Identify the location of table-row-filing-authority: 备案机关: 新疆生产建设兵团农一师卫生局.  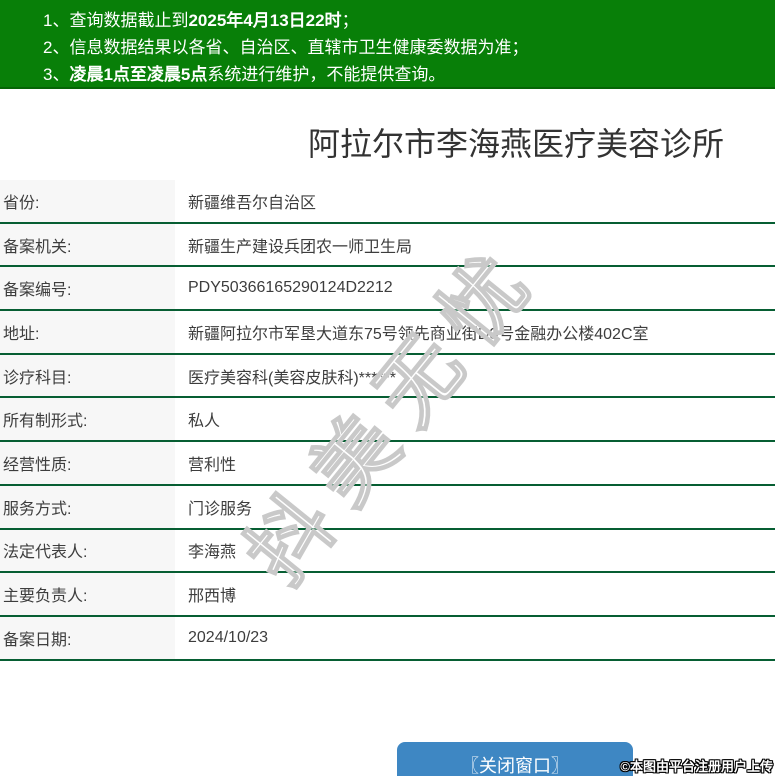
(387, 245).